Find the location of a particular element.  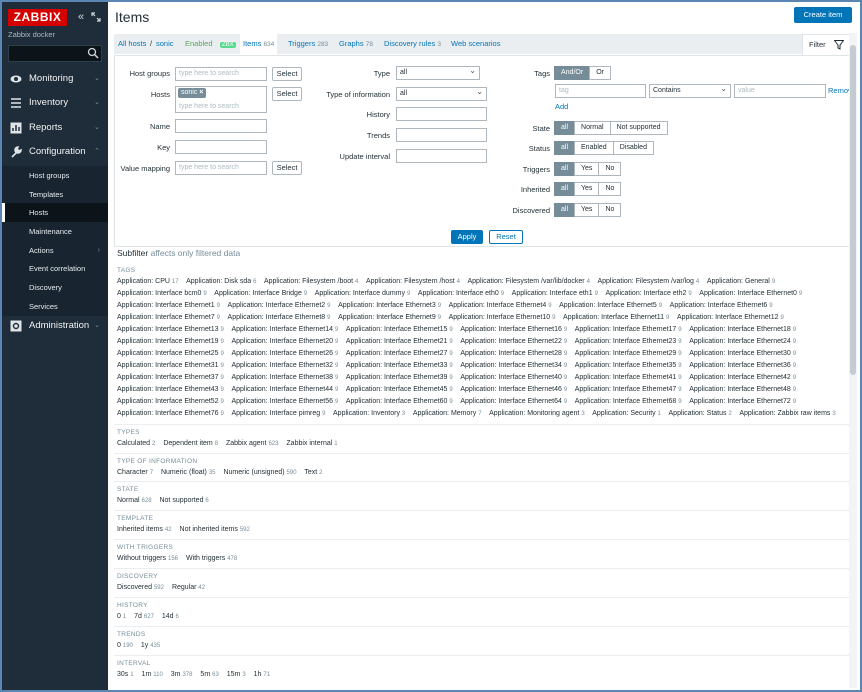

subfilter-item: Application: Interface Ethernet5 9 is located at coordinates (610, 305).